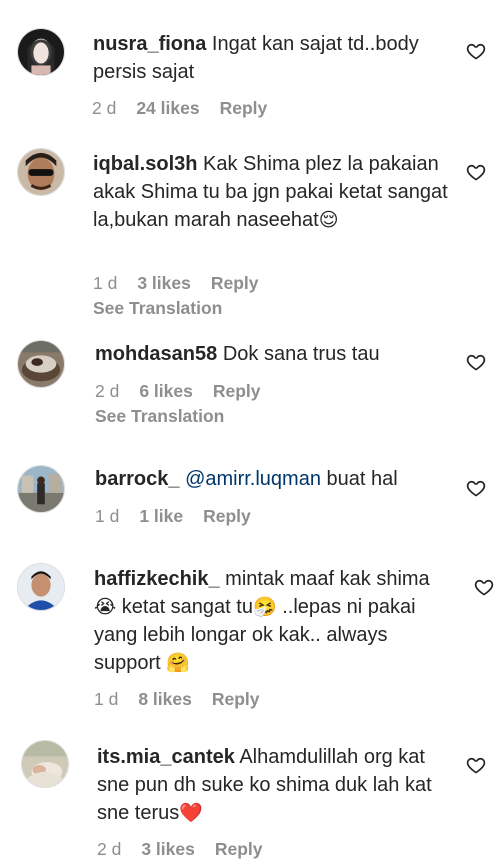  I want to click on red-heart-emoji: ❤️, so click(191, 813).